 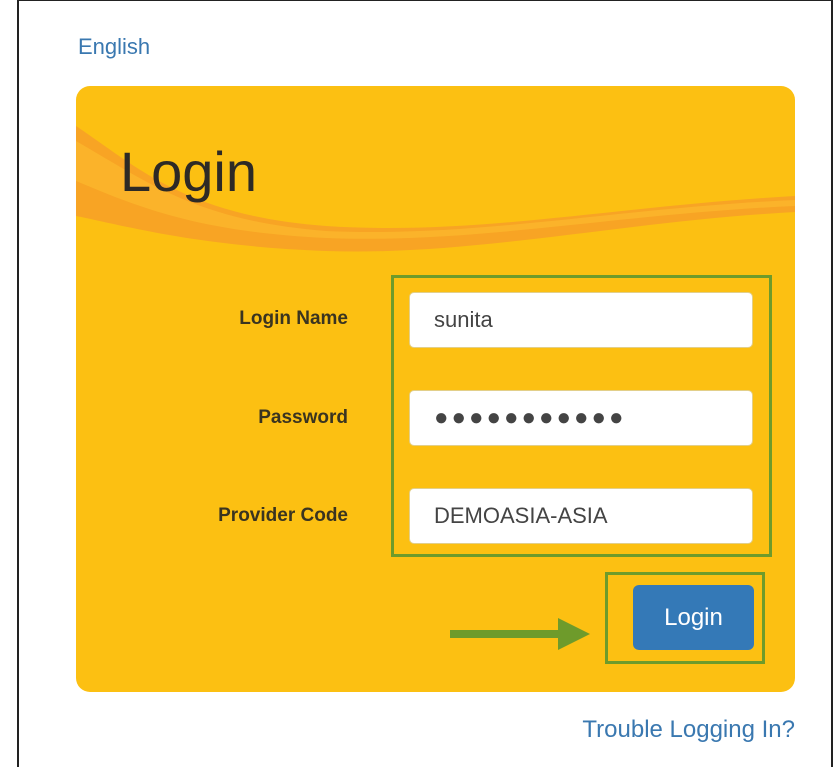 What do you see at coordinates (581, 320) in the screenshot?
I see `login-name-input` at bounding box center [581, 320].